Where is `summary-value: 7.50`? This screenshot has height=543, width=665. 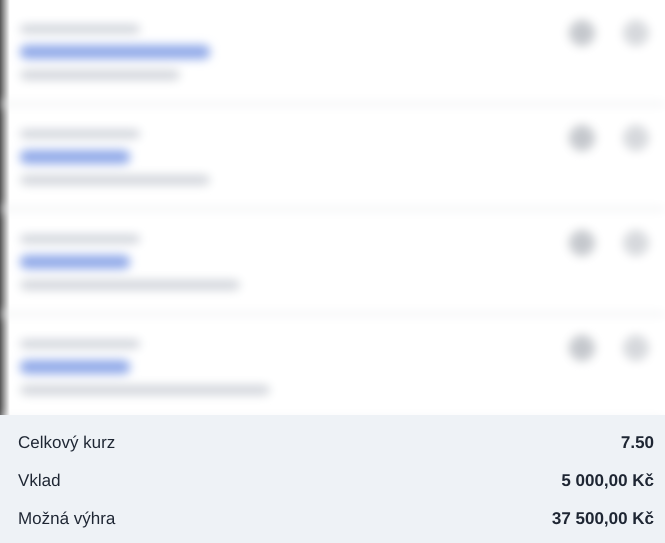 summary-value: 7.50 is located at coordinates (637, 443).